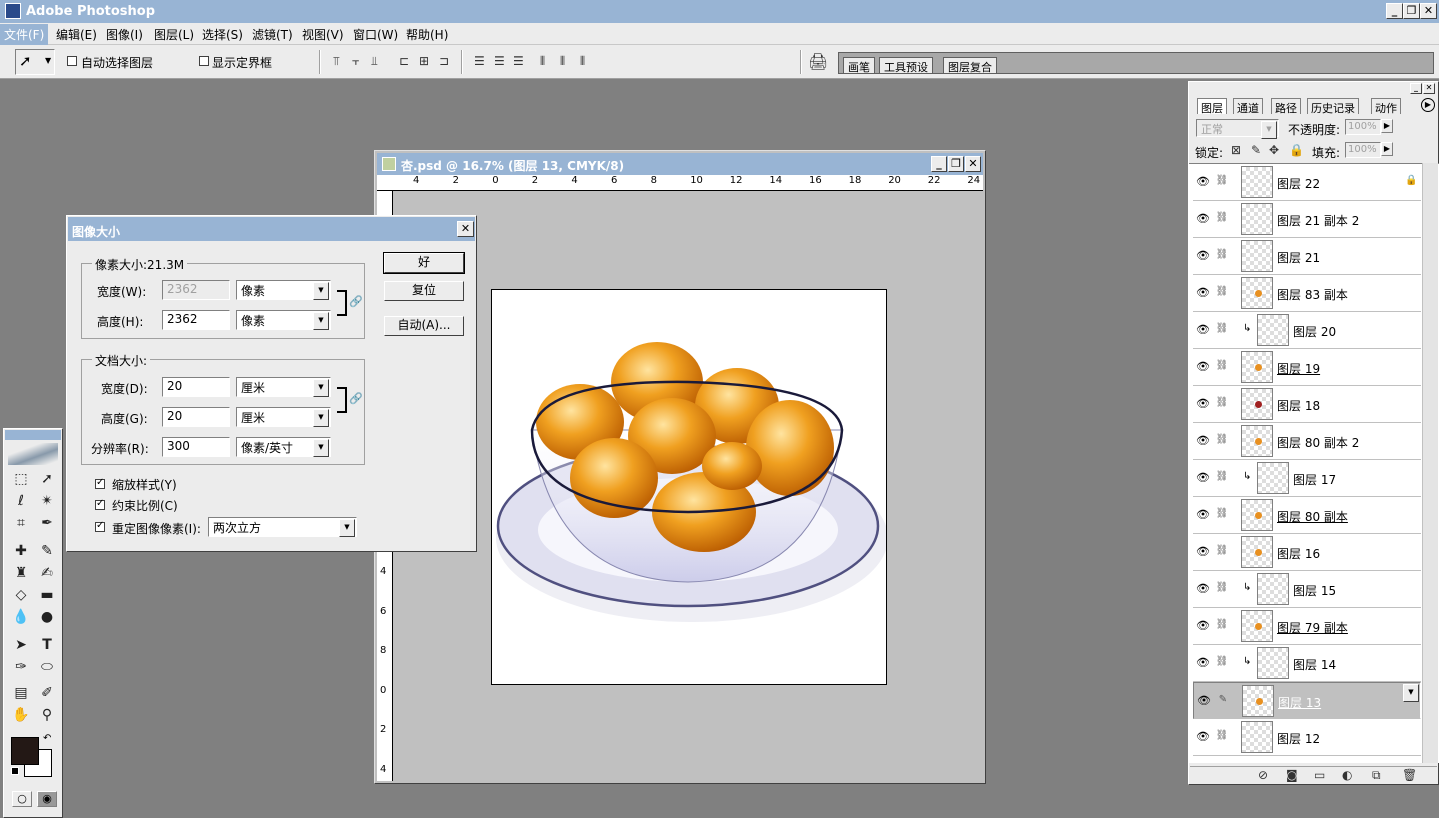 The width and height of the screenshot is (1439, 818). Describe the element at coordinates (47, 573) in the screenshot. I see `history-brush-tool-icon: ✍` at that location.